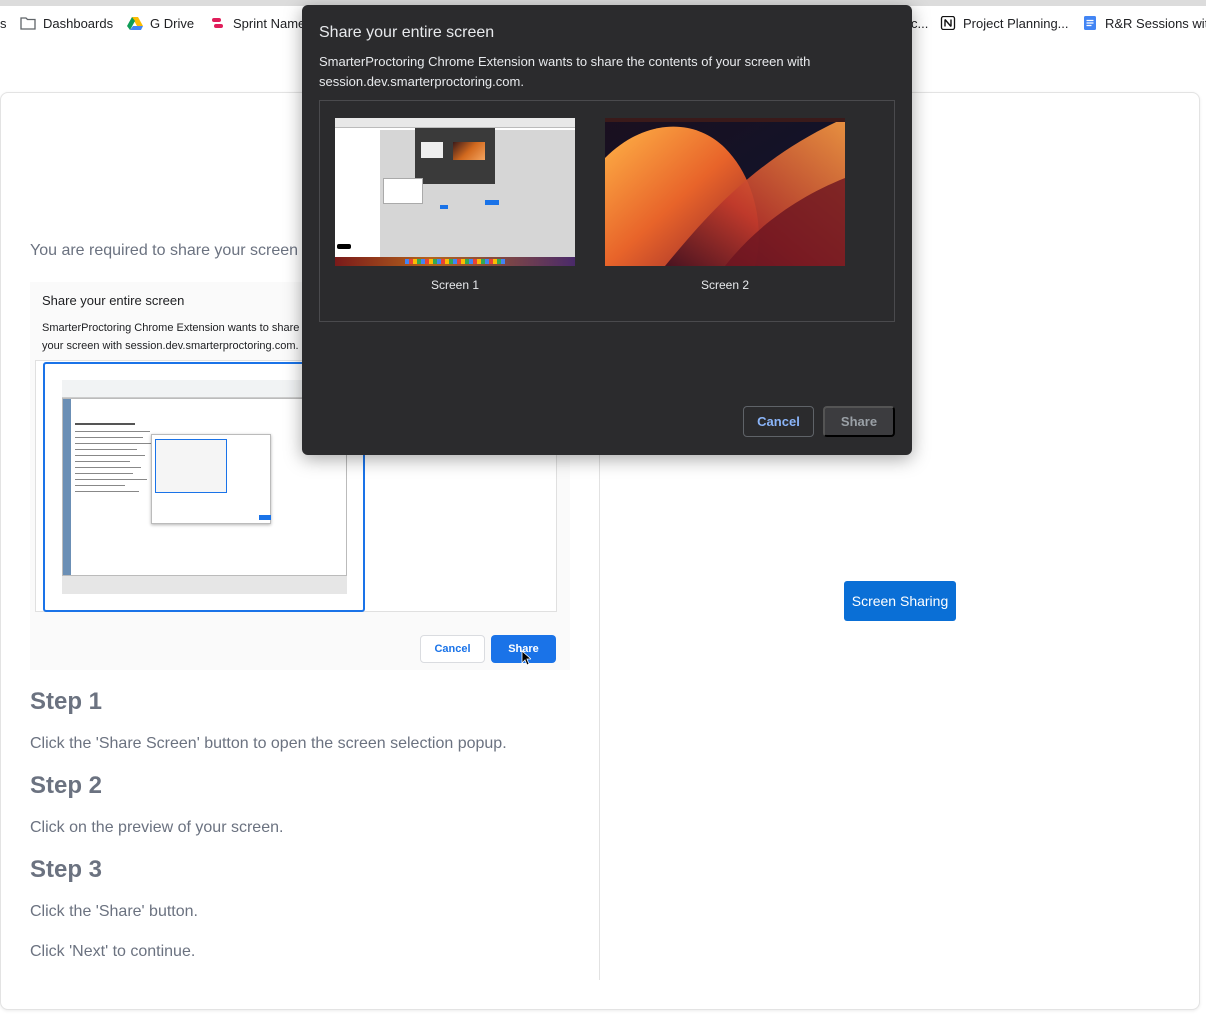  I want to click on bookmark-g-drive: G Drive, so click(160, 23).